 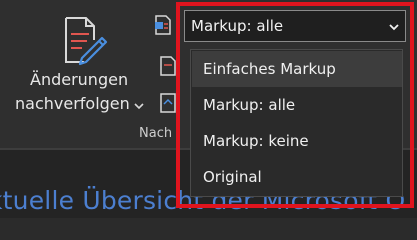 I want to click on markup-option-none: Markup: keine, so click(x=297, y=141).